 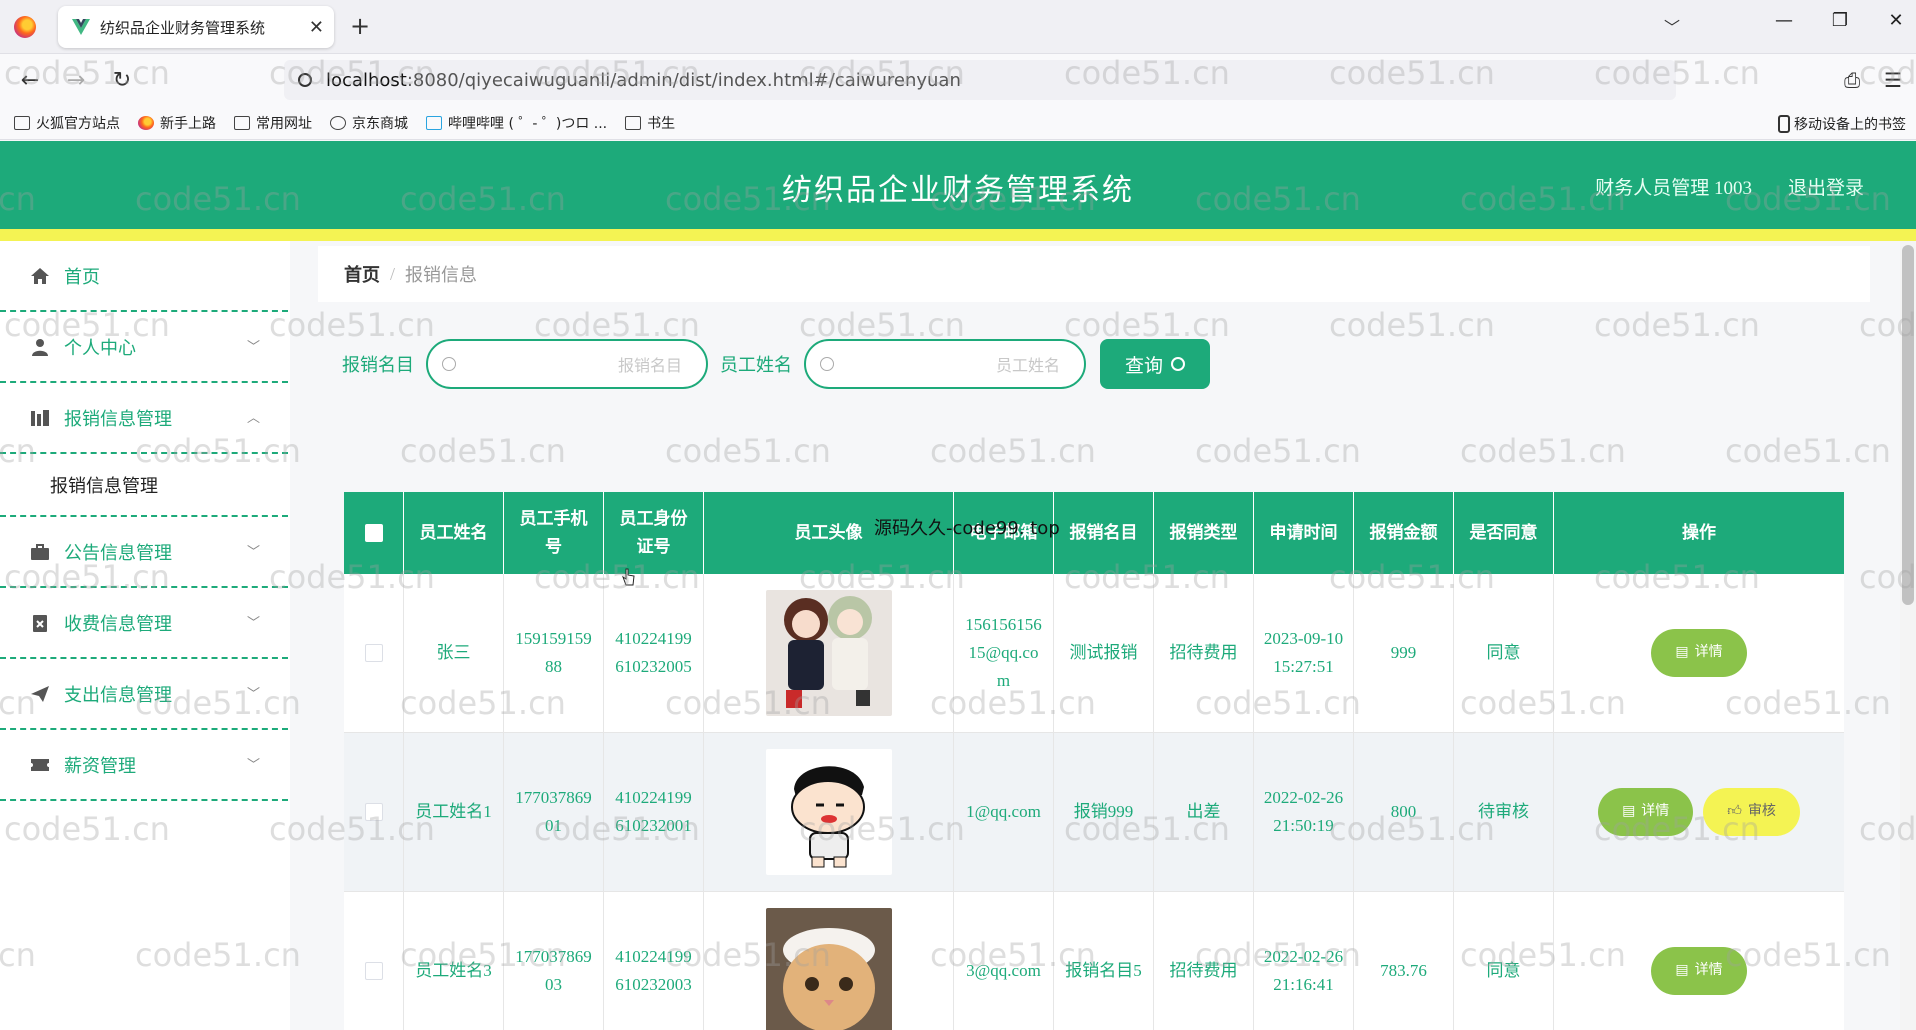 I want to click on search-input-item: 报销名目, so click(x=567, y=364).